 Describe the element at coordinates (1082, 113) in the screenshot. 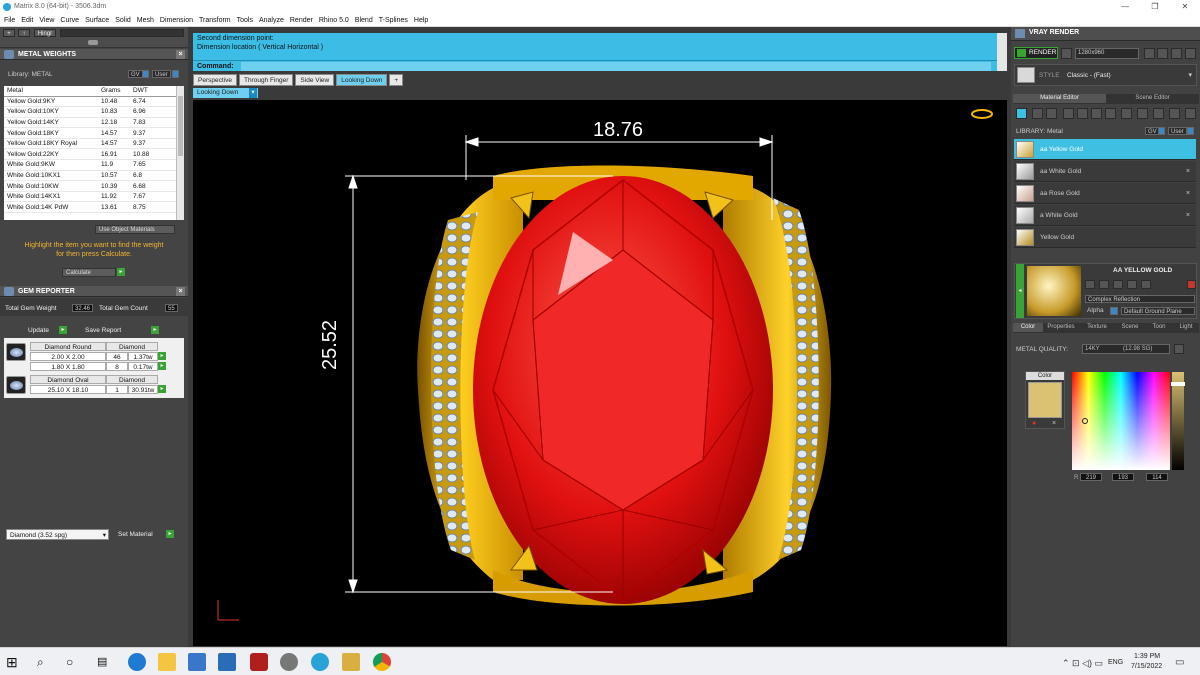

I see `paint-icon` at that location.